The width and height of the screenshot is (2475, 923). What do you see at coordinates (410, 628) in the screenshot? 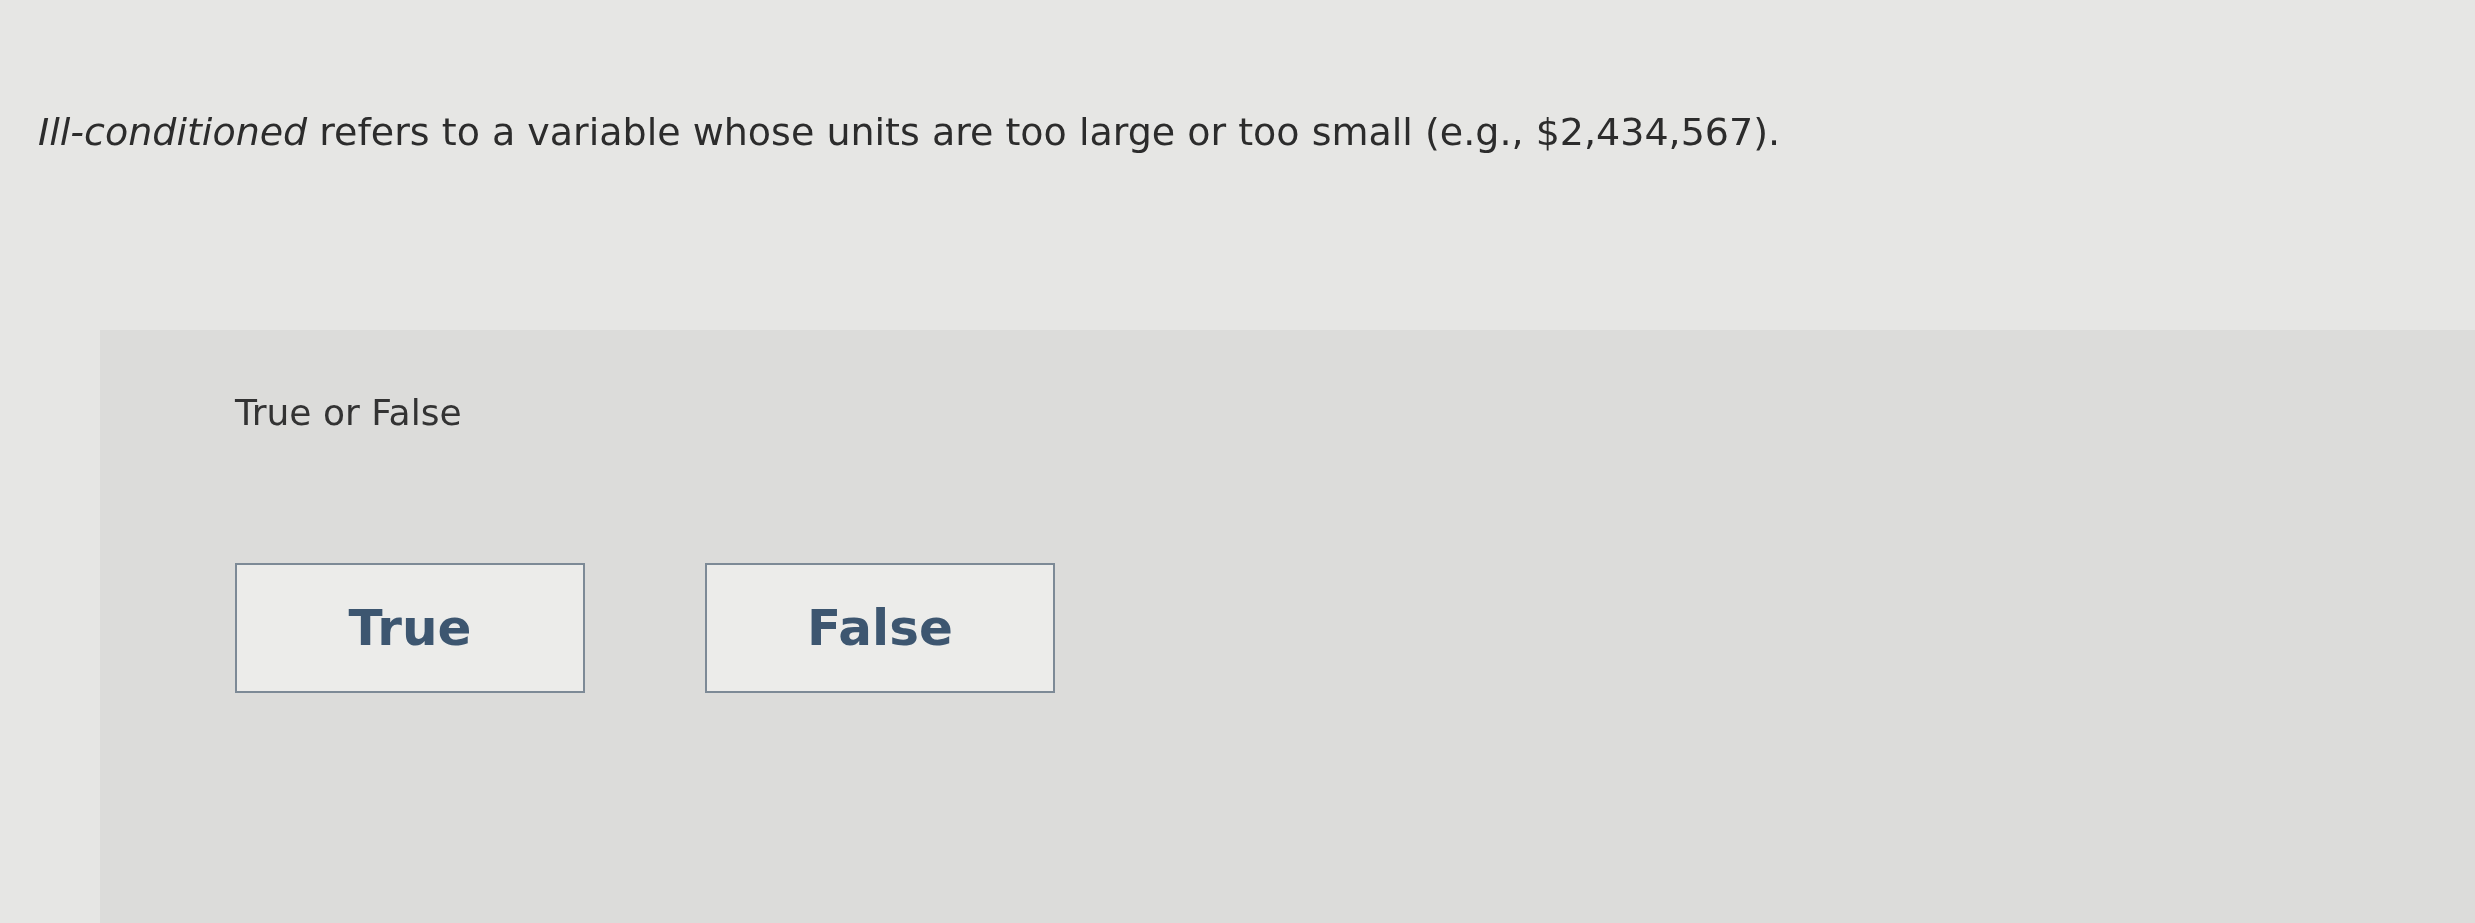
I see `answer-button: True` at bounding box center [410, 628].